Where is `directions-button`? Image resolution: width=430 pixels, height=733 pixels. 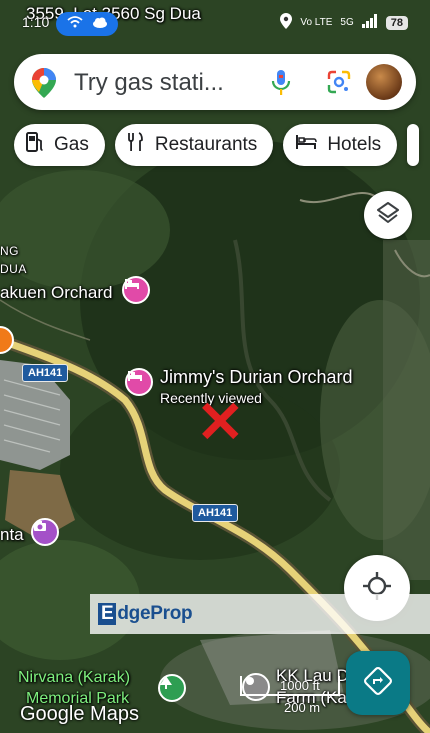 directions-button is located at coordinates (378, 683).